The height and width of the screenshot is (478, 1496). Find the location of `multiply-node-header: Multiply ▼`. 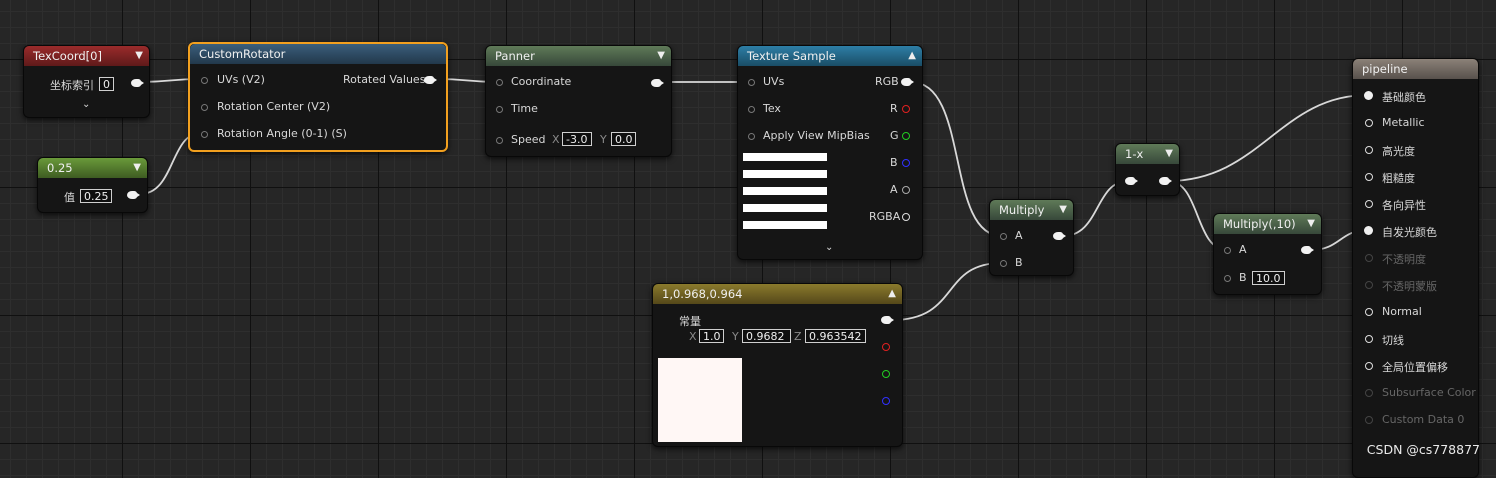

multiply-node-header: Multiply ▼ is located at coordinates (1031, 210).